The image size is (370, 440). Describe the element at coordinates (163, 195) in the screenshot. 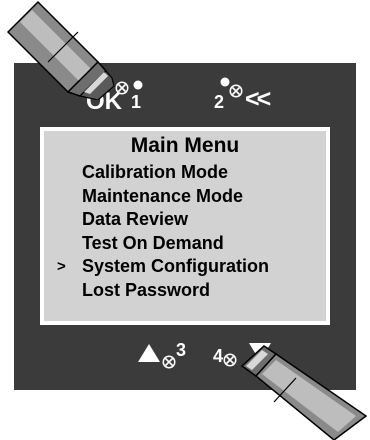

I see `menu-item-label: Maintenance Mode` at that location.